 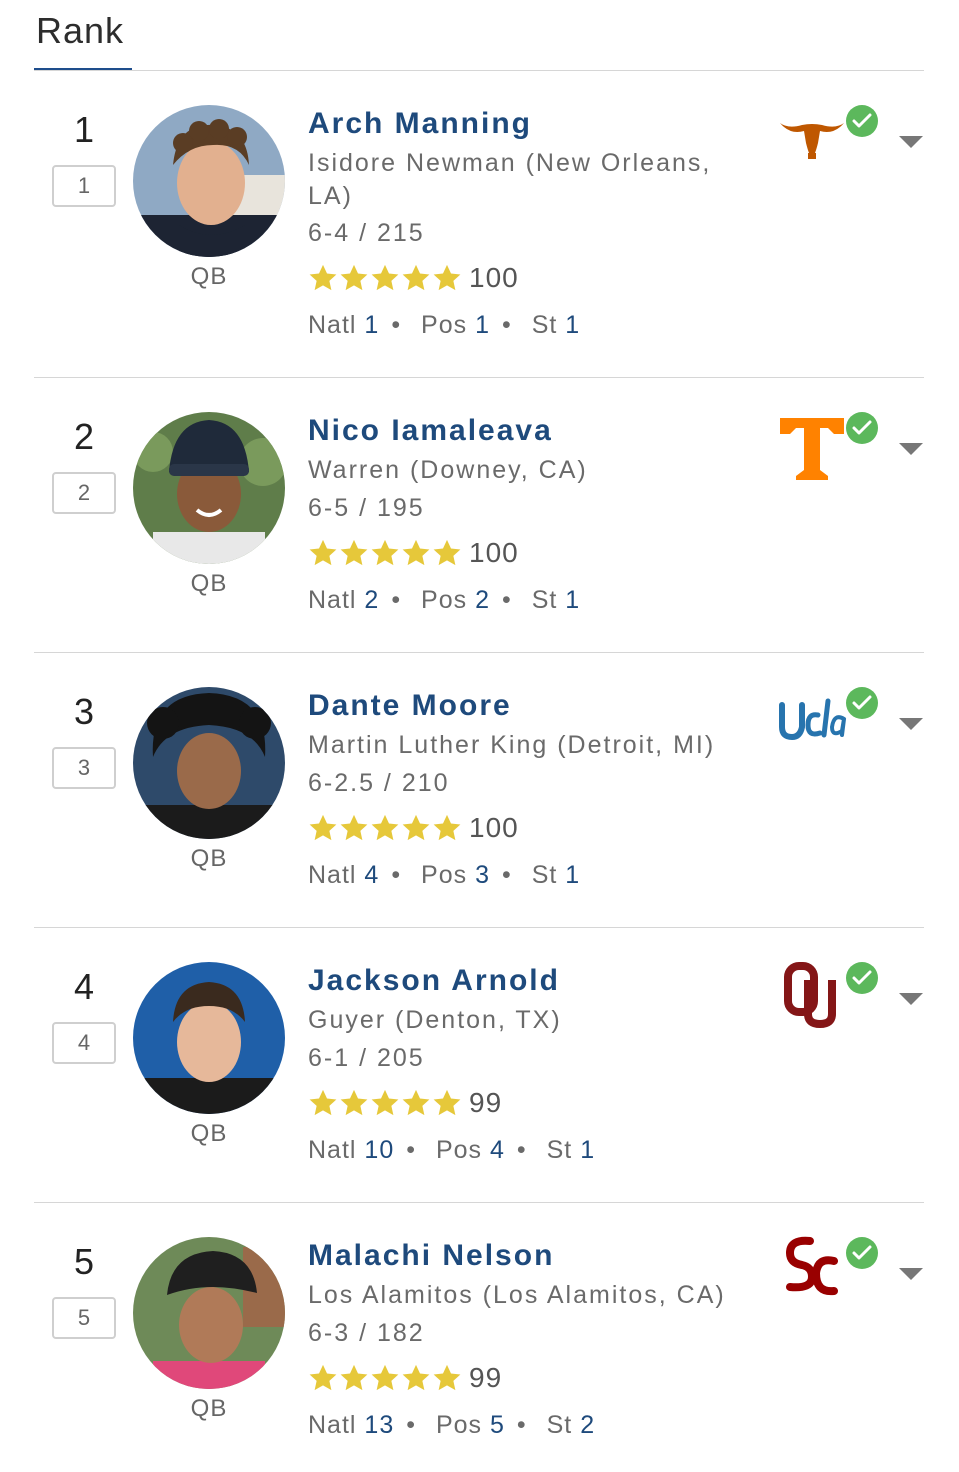 I want to click on player-school: Warren (Downey, CA), so click(x=448, y=470).